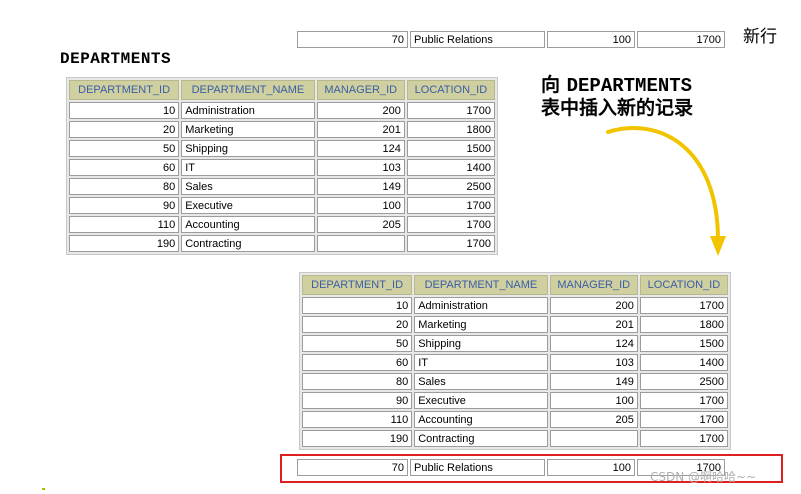 This screenshot has height=494, width=801. Describe the element at coordinates (360, 90) in the screenshot. I see `col-header-manager-id: MANAGER_ID` at that location.